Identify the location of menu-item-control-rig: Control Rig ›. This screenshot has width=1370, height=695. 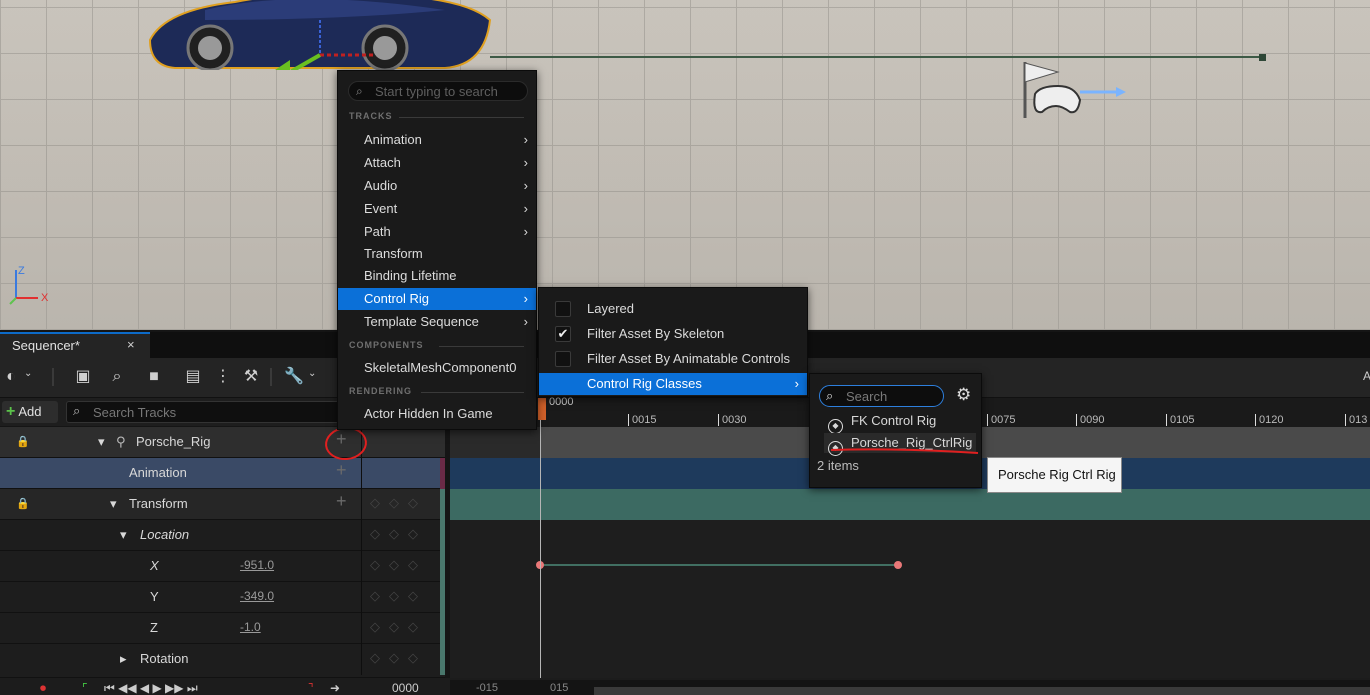
(437, 299).